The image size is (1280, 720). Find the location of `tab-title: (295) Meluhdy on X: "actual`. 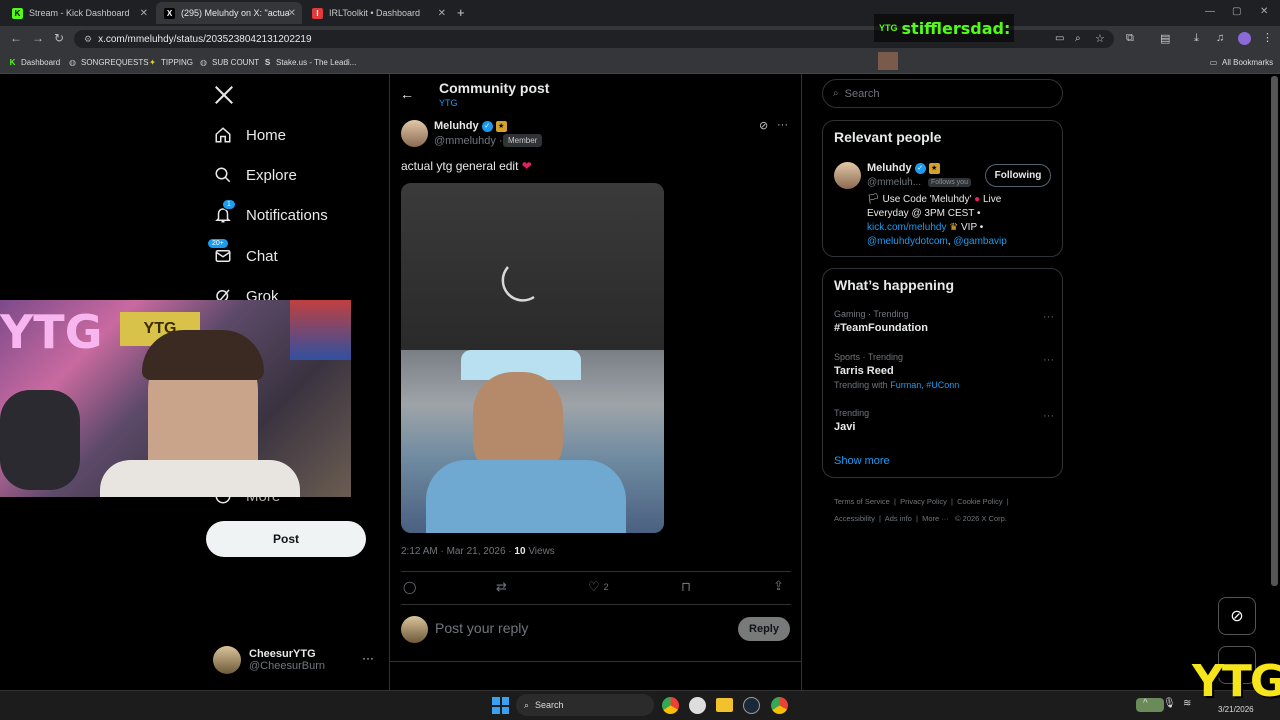

tab-title: (295) Meluhdy on X: "actual is located at coordinates (235, 13).